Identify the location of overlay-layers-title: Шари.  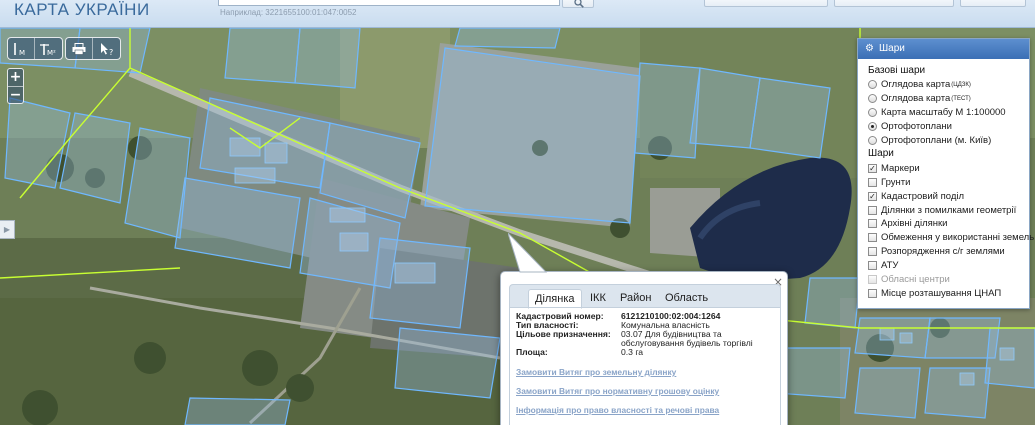
(881, 154).